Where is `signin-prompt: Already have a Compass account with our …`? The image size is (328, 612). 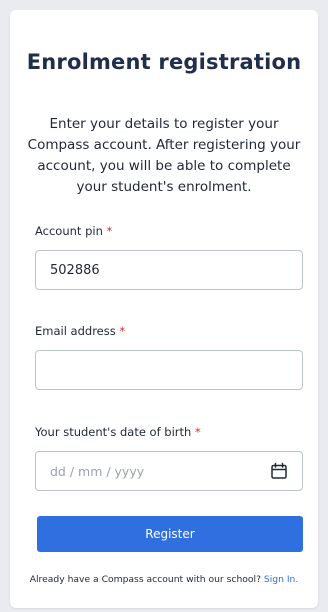 signin-prompt: Already have a Compass account with our … is located at coordinates (164, 579).